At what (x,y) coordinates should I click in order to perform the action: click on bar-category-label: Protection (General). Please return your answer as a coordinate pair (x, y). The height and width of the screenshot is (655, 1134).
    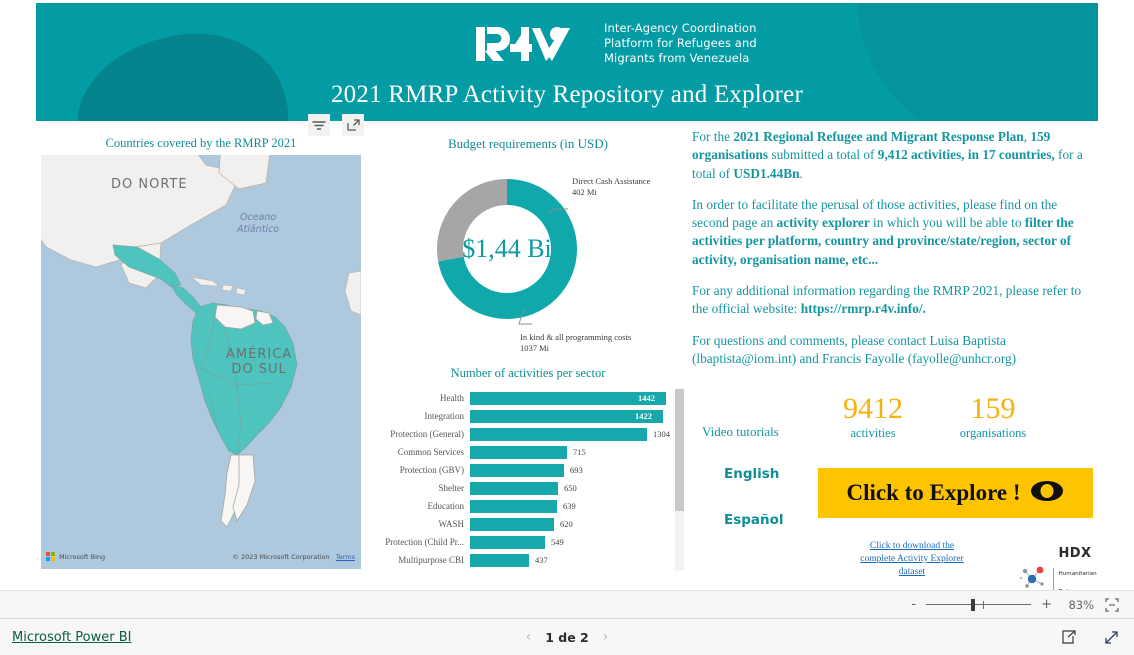
    Looking at the image, I should click on (427, 434).